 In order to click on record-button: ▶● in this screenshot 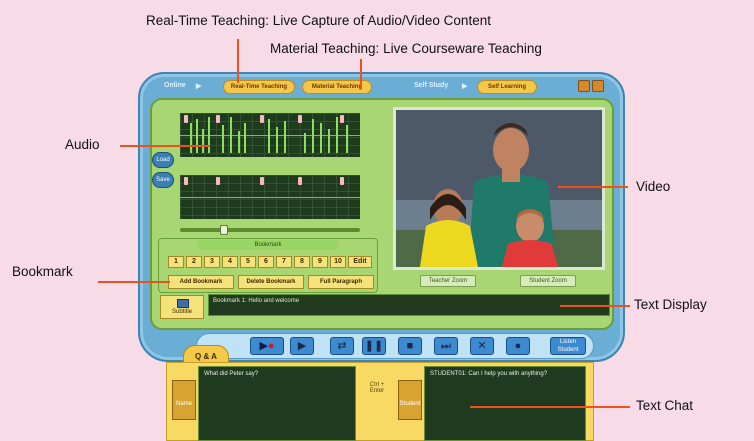, I will do `click(267, 346)`.